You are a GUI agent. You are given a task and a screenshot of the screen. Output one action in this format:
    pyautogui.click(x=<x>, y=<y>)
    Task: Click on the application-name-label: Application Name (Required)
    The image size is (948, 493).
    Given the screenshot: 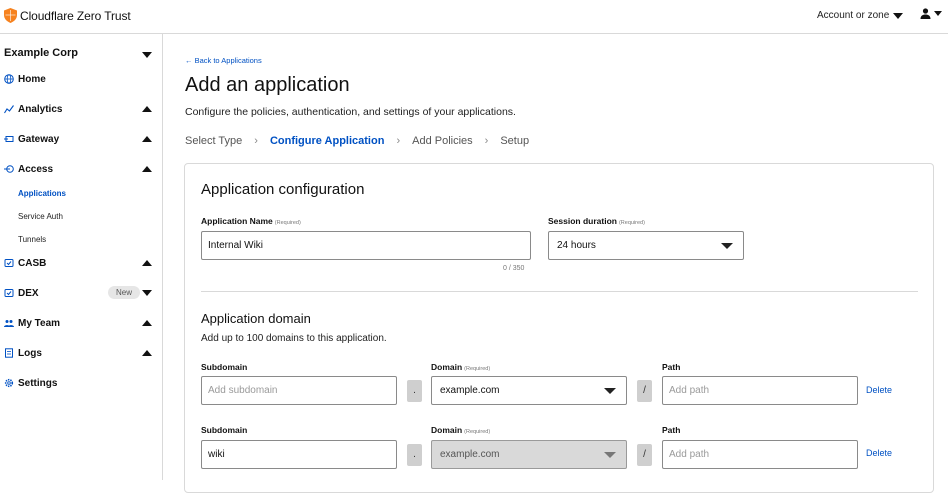 What is the action you would take?
    pyautogui.click(x=251, y=221)
    